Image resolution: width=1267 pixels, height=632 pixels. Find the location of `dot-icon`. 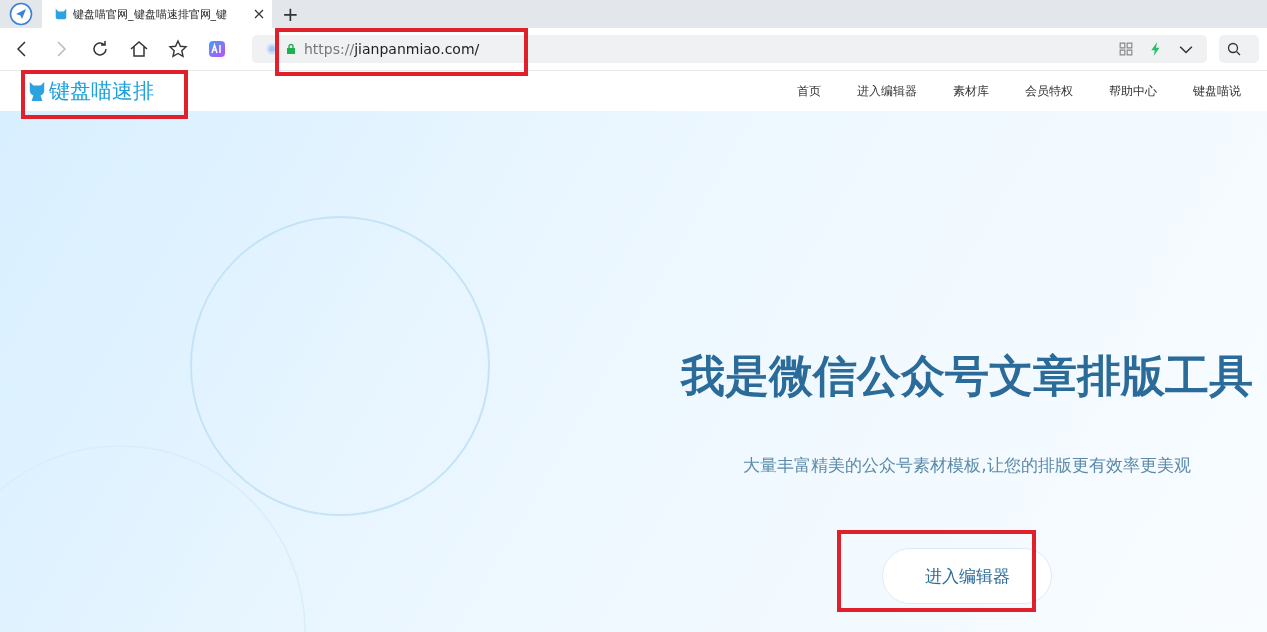

dot-icon is located at coordinates (272, 49).